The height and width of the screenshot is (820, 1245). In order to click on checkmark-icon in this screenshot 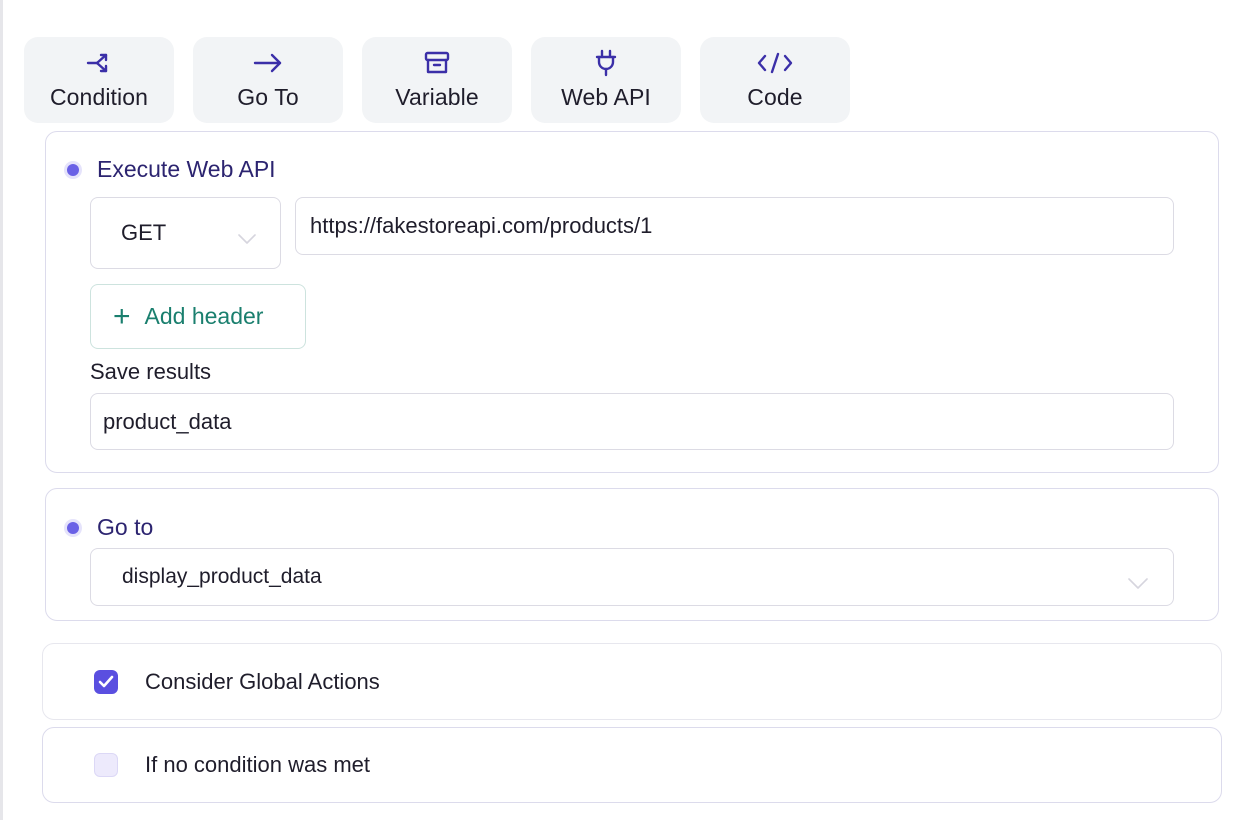, I will do `click(106, 681)`.